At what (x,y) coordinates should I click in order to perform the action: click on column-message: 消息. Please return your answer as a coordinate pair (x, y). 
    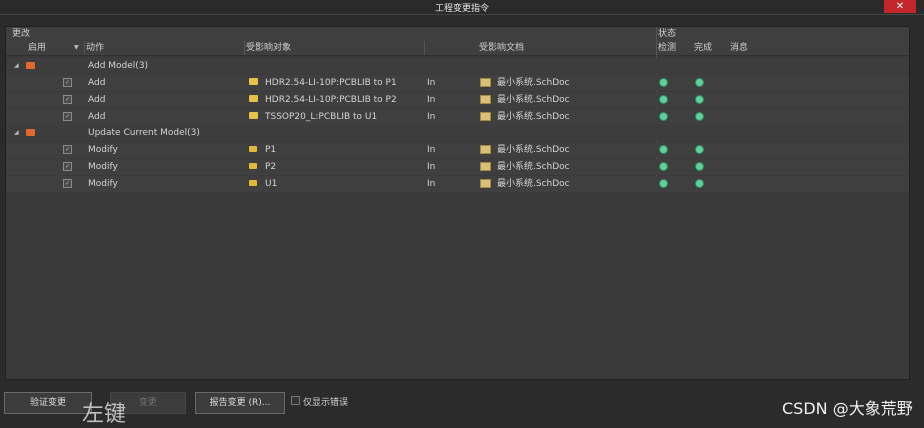
    Looking at the image, I should click on (739, 48).